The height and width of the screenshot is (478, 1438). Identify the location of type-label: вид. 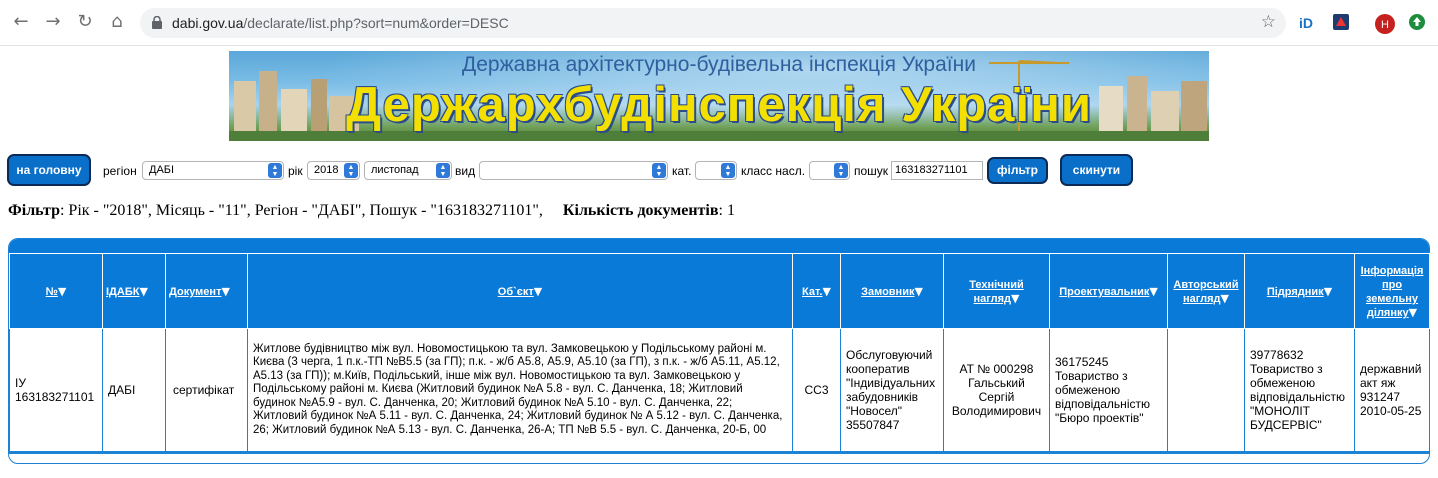
(465, 171).